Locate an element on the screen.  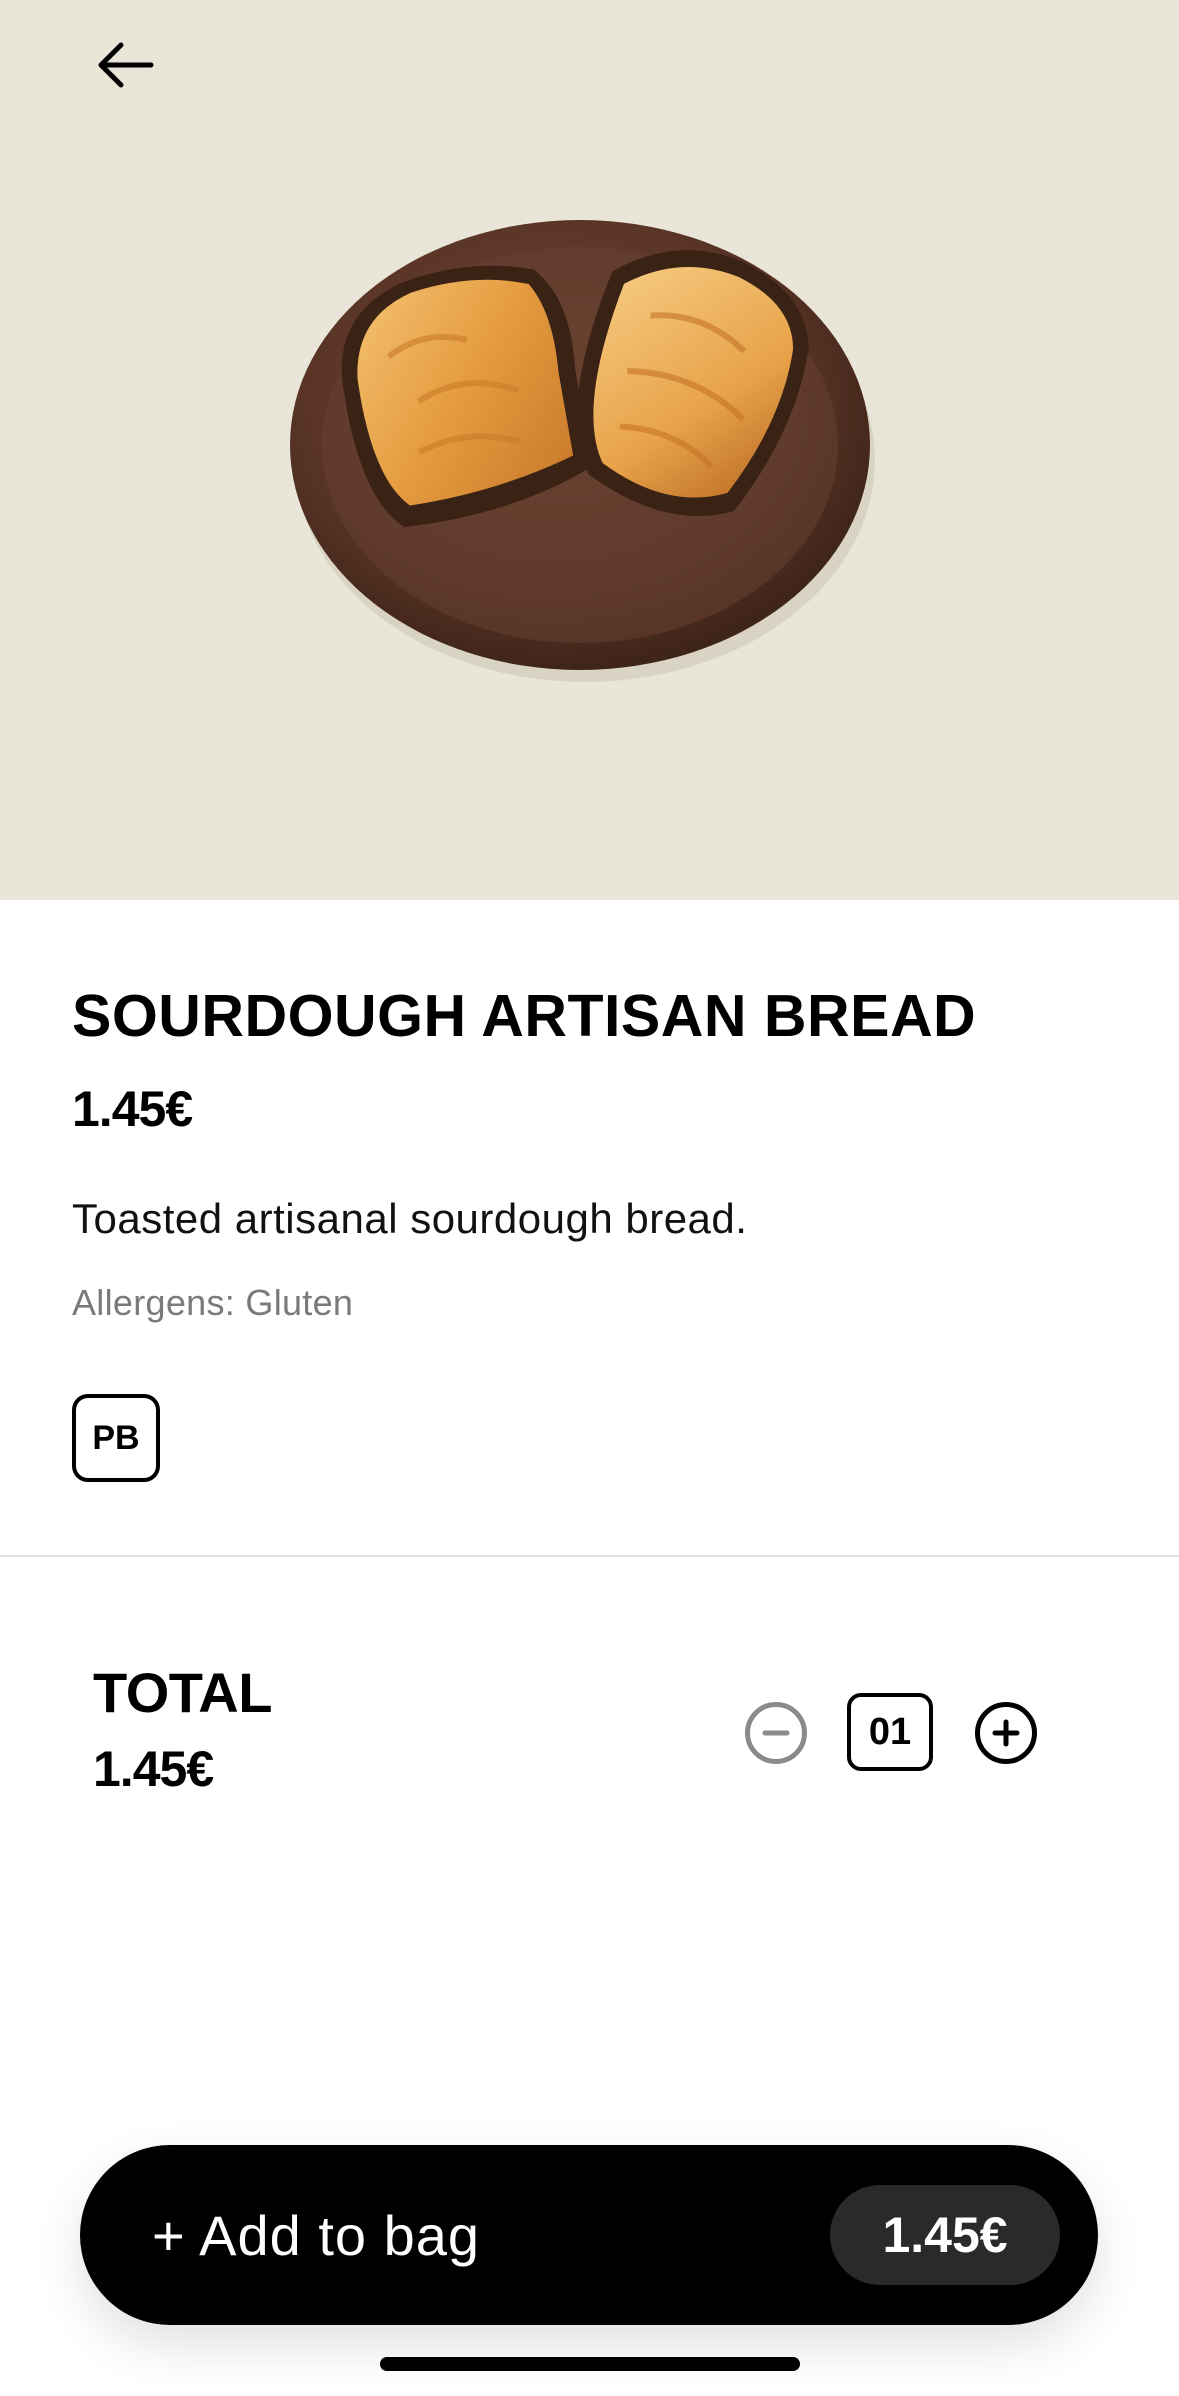
quantity-stepper: 01 is located at coordinates (895, 1732).